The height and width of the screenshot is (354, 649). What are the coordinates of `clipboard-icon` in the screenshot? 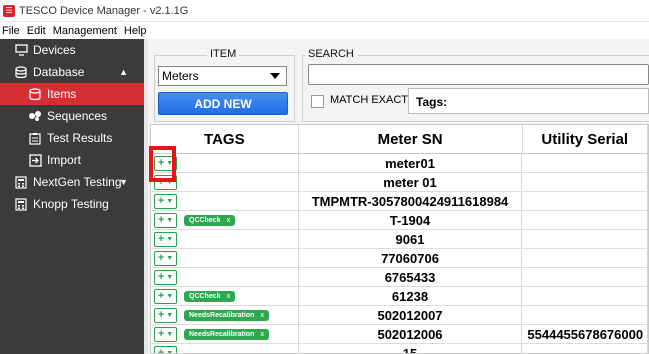 It's located at (35, 138).